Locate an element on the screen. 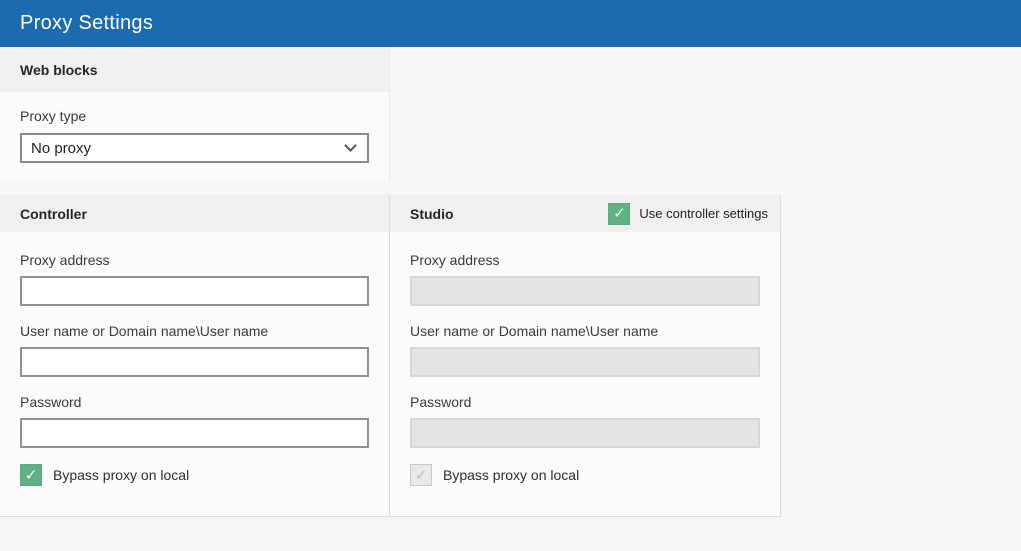 This screenshot has width=1021, height=551. studio-password-input is located at coordinates (585, 433).